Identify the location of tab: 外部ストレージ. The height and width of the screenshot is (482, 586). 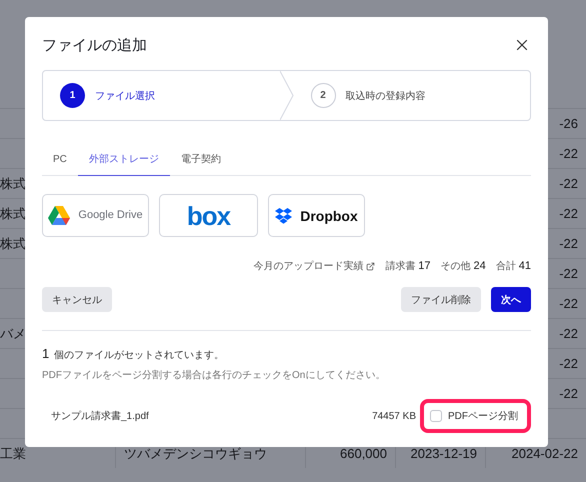
(124, 159).